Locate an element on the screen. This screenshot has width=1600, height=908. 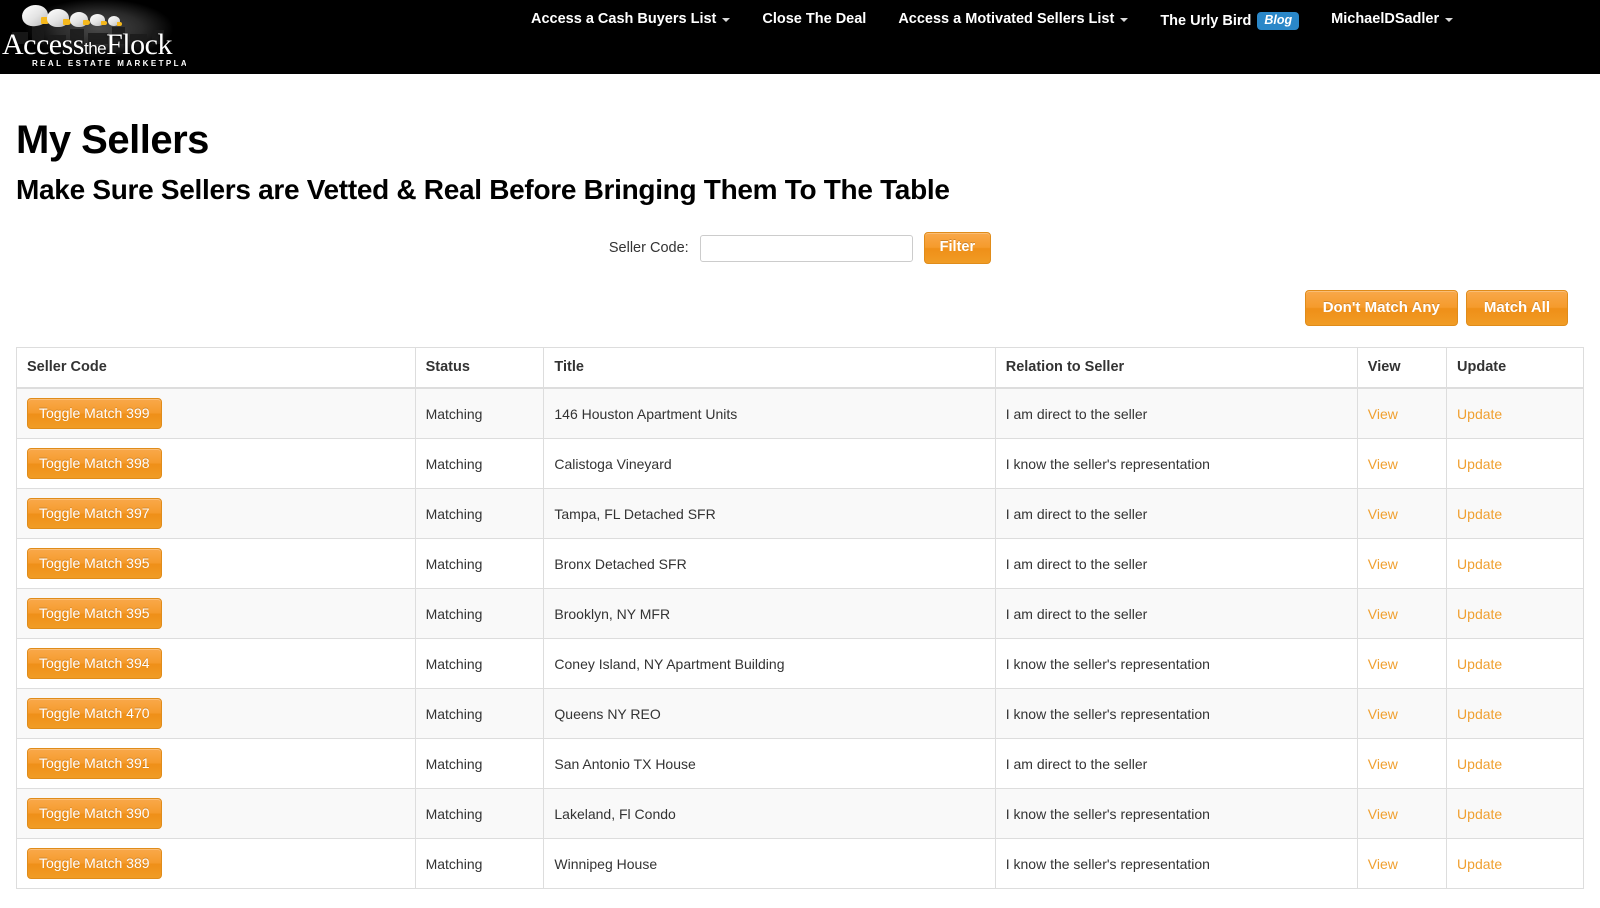
filter-form: Seller Code: Filter is located at coordinates (800, 248).